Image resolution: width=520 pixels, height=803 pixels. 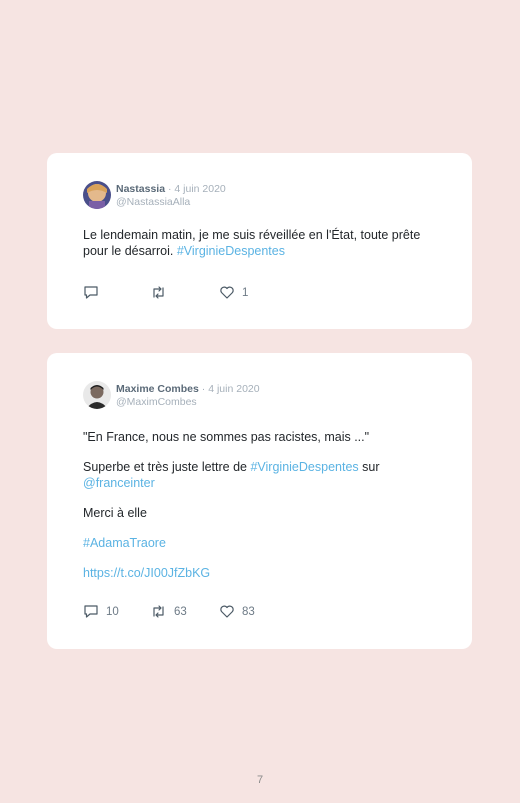 I want to click on tweet-header: Maxime Combes · 4 juin 2020 @MaximCombes, so click(x=188, y=396).